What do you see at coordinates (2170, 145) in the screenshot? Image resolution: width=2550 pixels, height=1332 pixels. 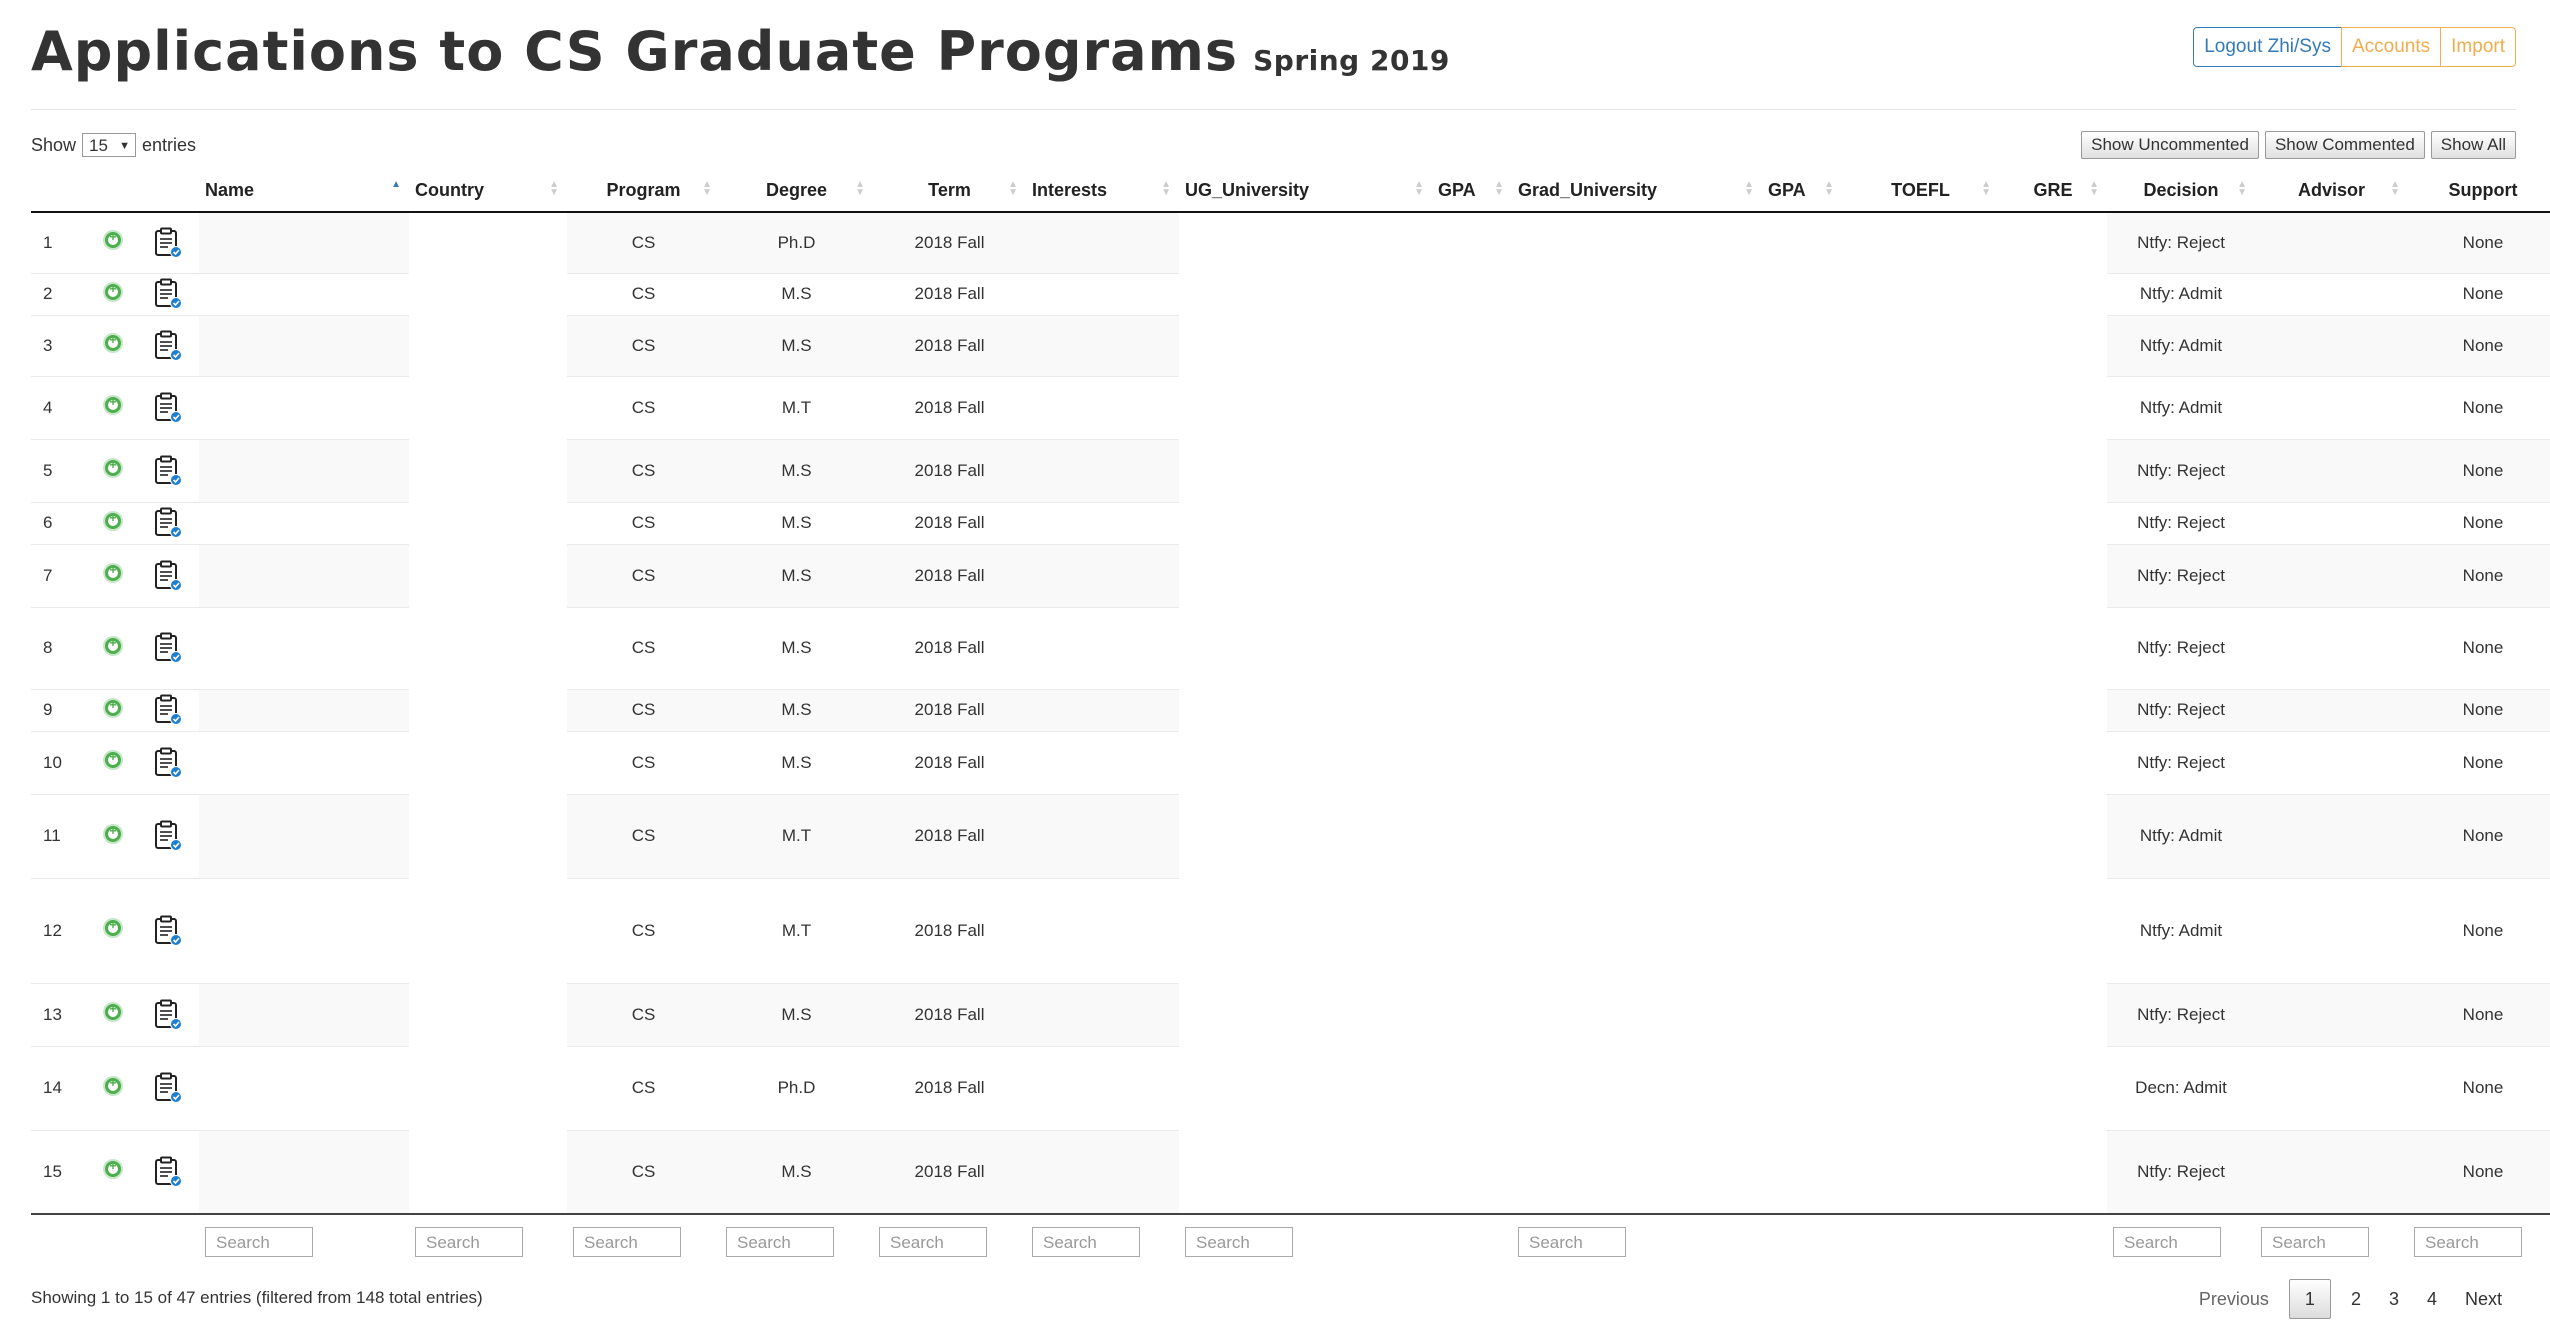 I see `show-uncommented-button: Show Uncommented` at bounding box center [2170, 145].